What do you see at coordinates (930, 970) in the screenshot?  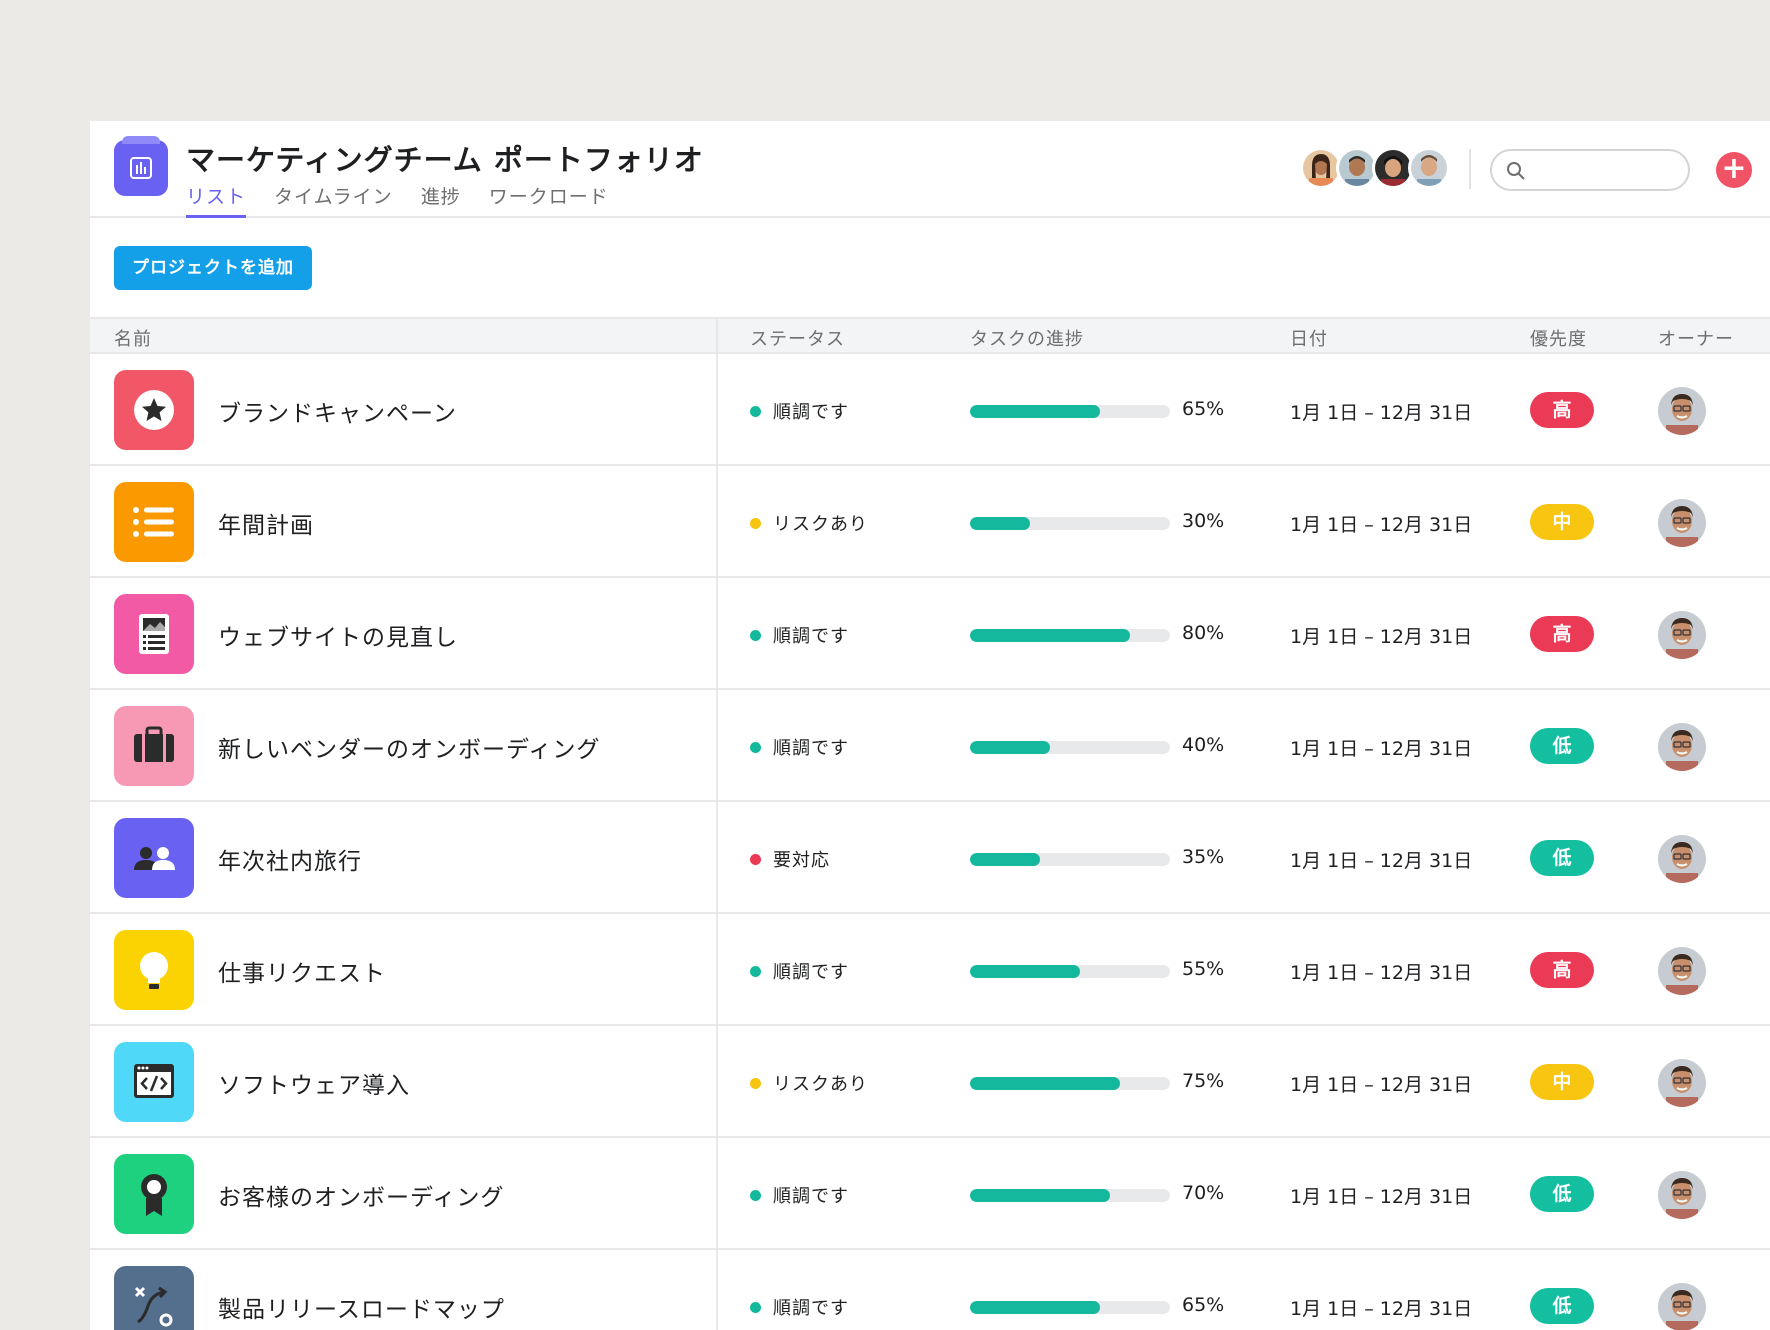 I see `table-row: 仕事リクエスト 順調です 55% 1月 1日 – 12月 31日 高` at bounding box center [930, 970].